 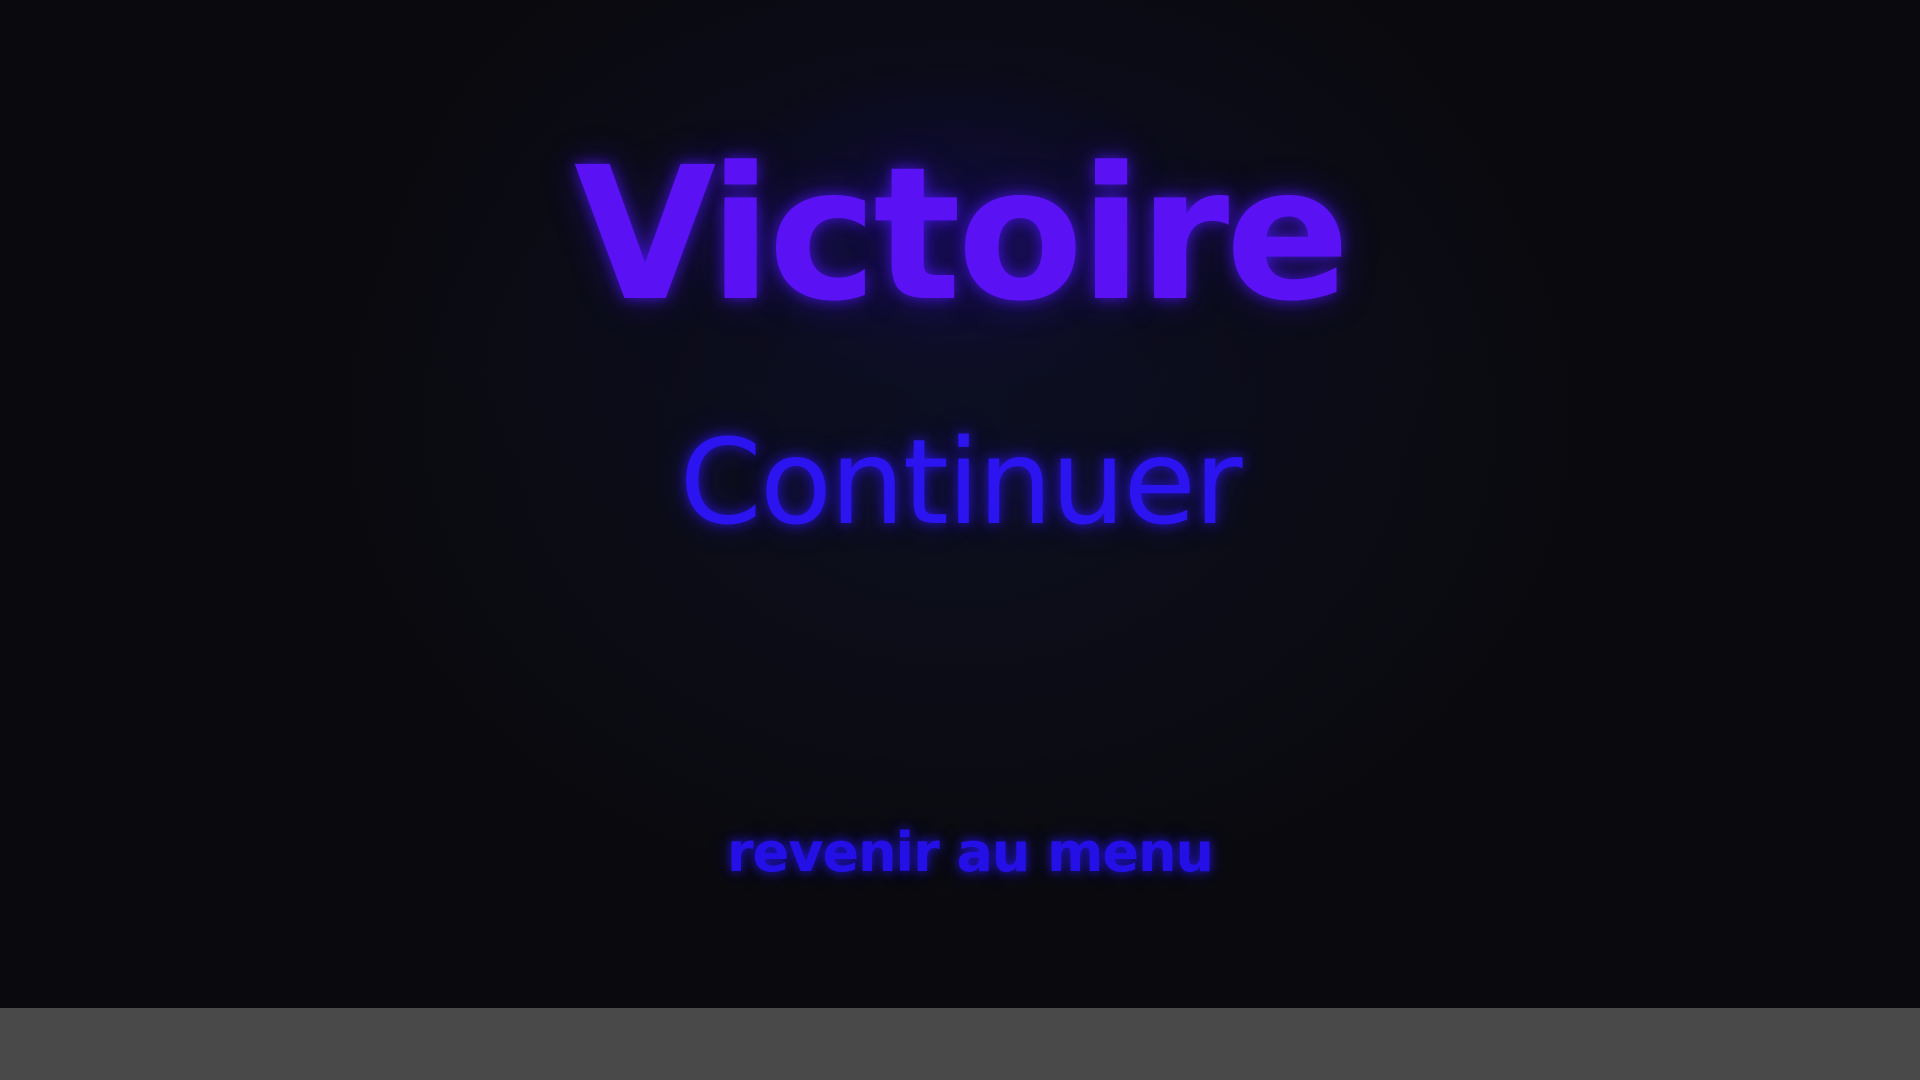 What do you see at coordinates (960, 1044) in the screenshot?
I see `bottom-bar` at bounding box center [960, 1044].